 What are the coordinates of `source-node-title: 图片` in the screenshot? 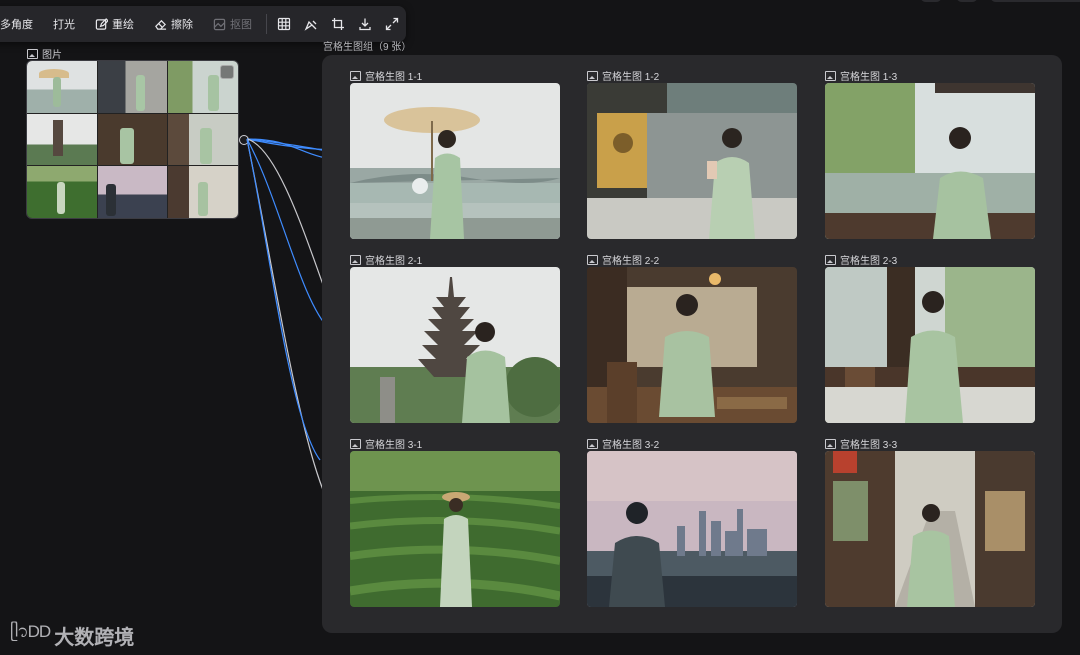 It's located at (52, 55).